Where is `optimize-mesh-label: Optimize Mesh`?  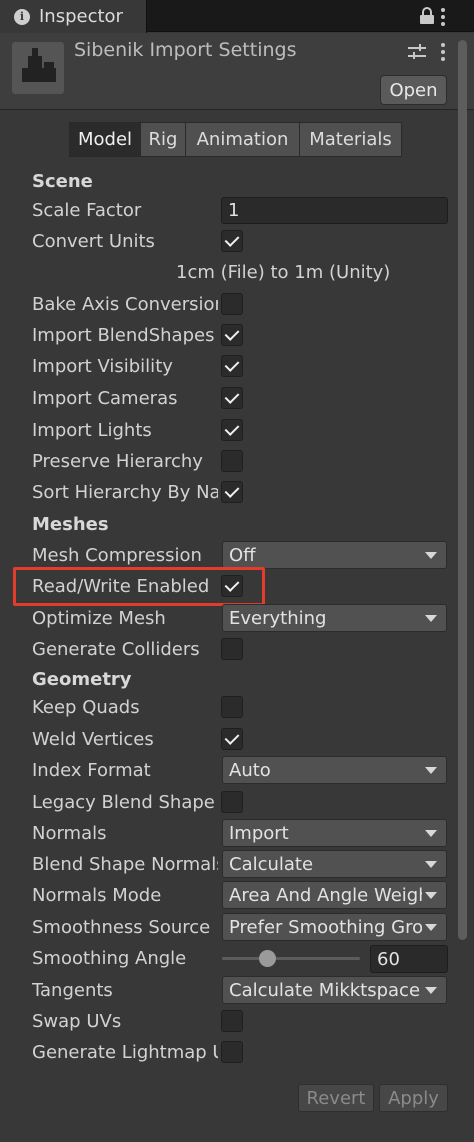
optimize-mesh-label: Optimize Mesh is located at coordinates (99, 618).